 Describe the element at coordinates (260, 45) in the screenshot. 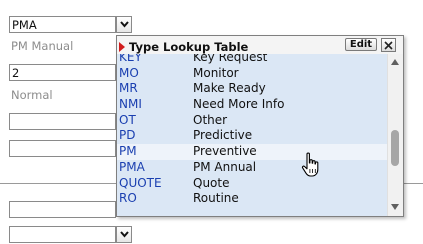

I see `popup-header: Type Lookup Table Edit` at that location.